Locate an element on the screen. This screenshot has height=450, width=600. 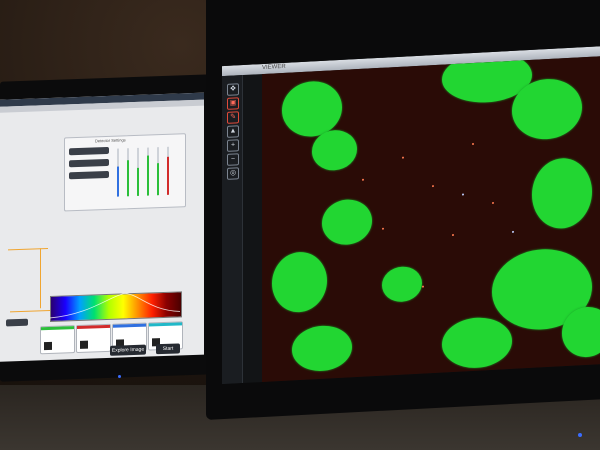
detector-panel-title: Detector Settings is located at coordinates (110, 140).